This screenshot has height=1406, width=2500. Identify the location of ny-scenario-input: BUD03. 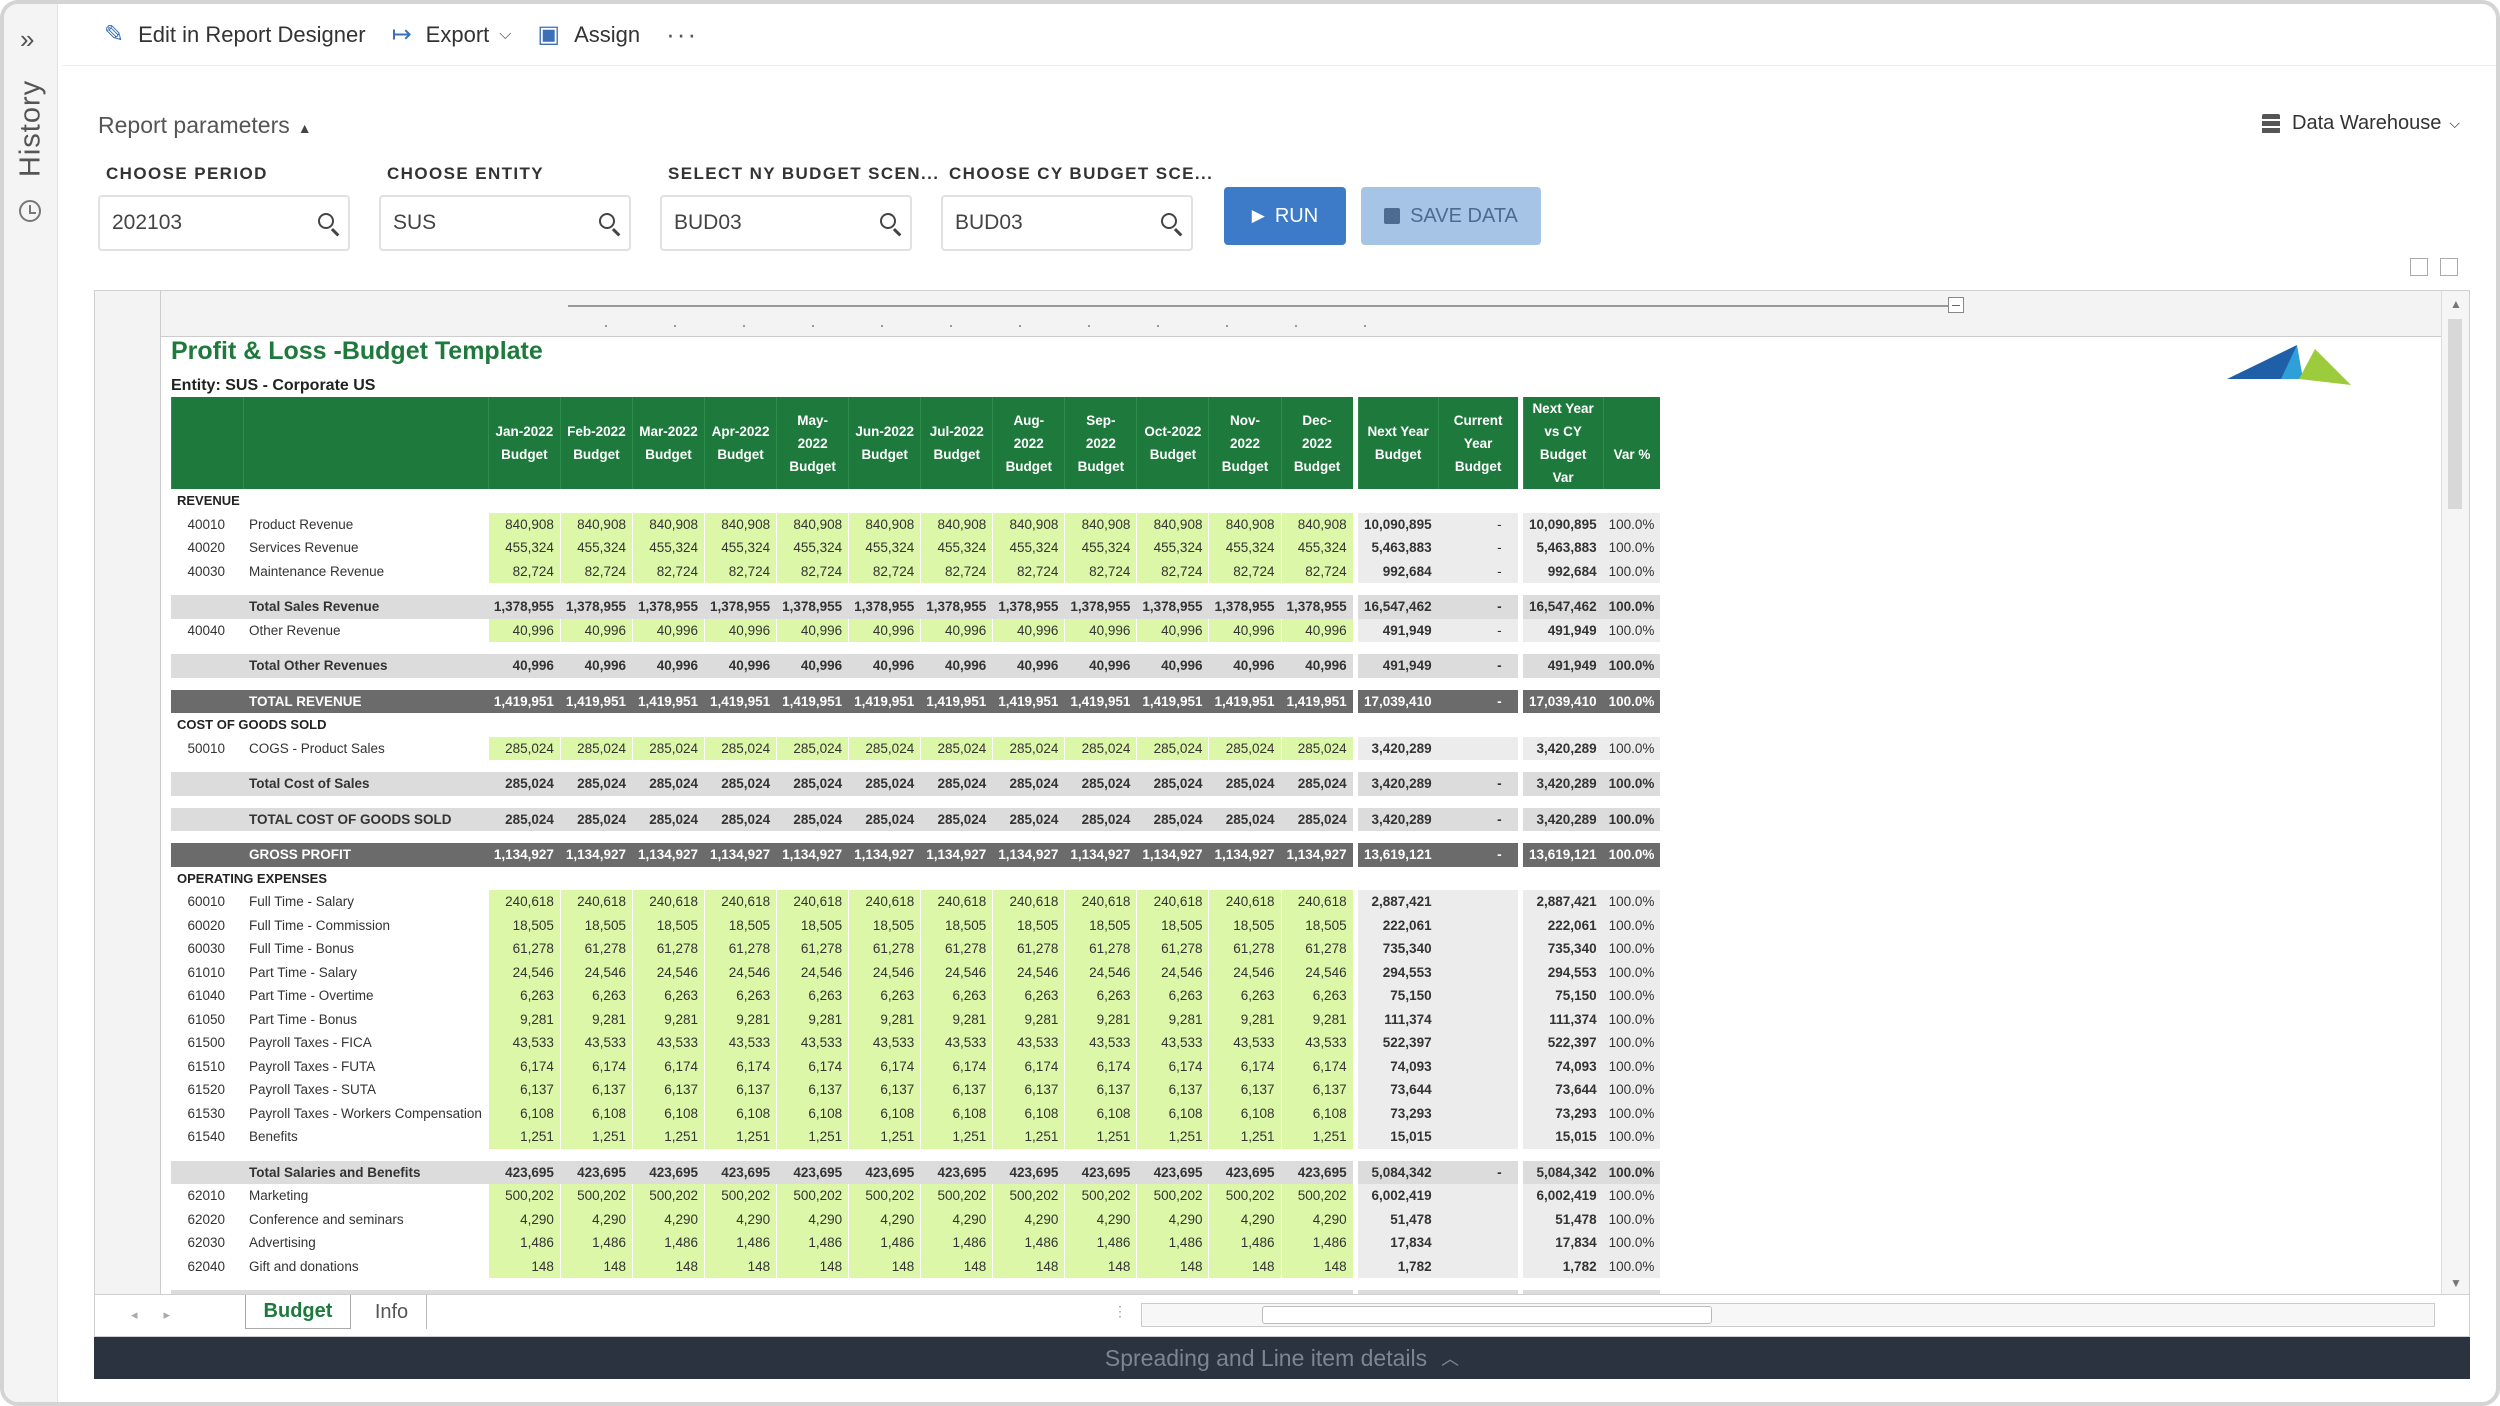
(786, 223).